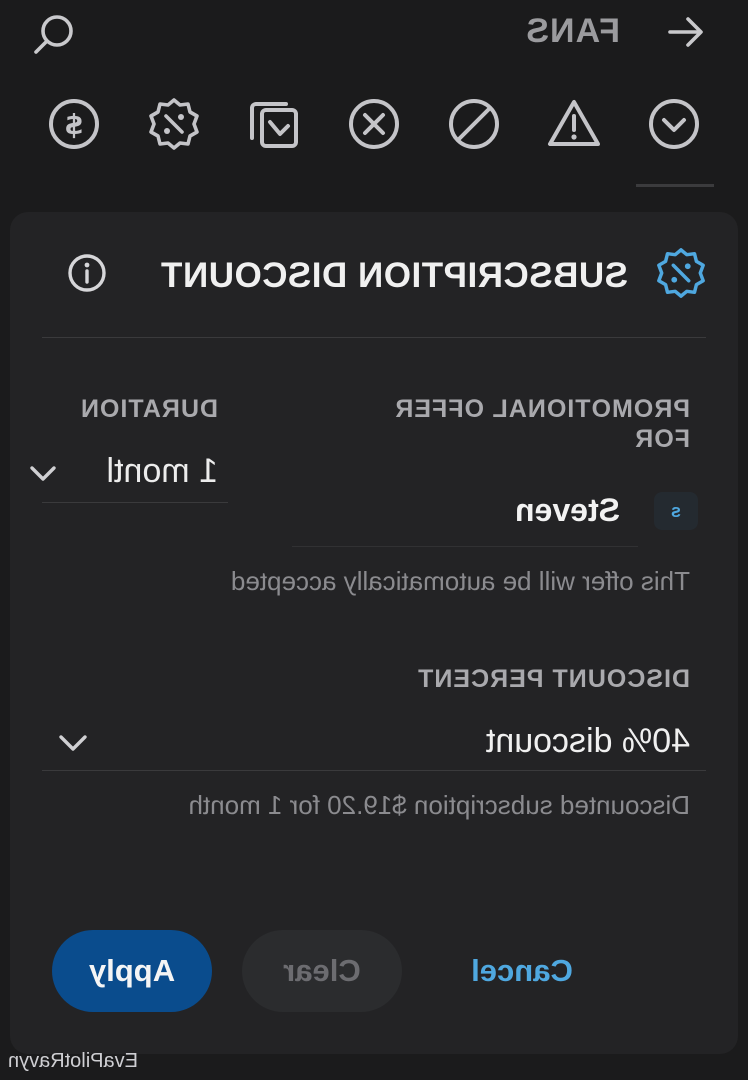 The width and height of the screenshot is (748, 1080). I want to click on cancel-button: Cancel, so click(522, 971).